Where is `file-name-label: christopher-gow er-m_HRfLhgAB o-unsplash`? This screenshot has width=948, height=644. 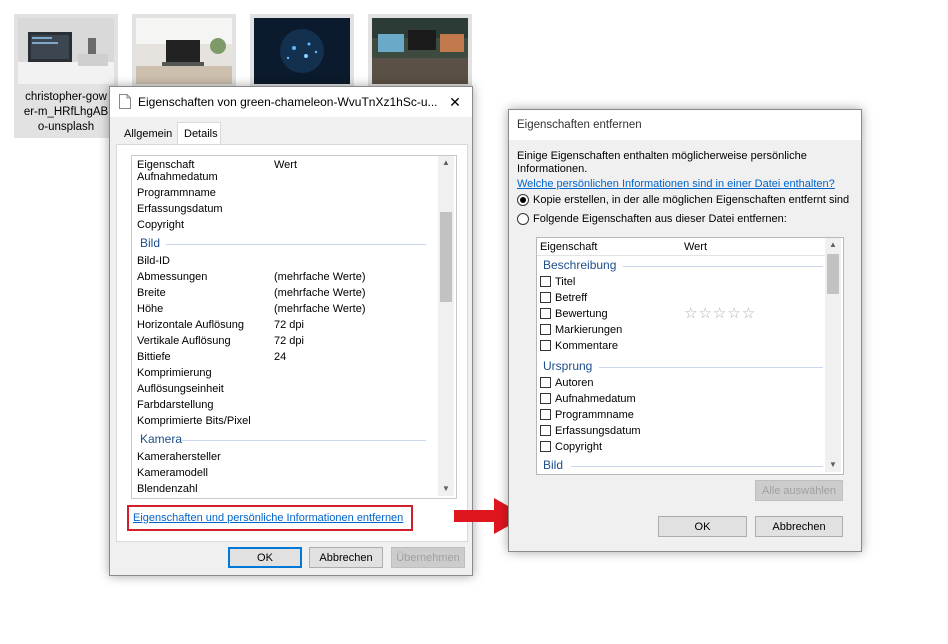
file-name-label: christopher-gow er-m_HRfLhgAB o-unsplash is located at coordinates (66, 112).